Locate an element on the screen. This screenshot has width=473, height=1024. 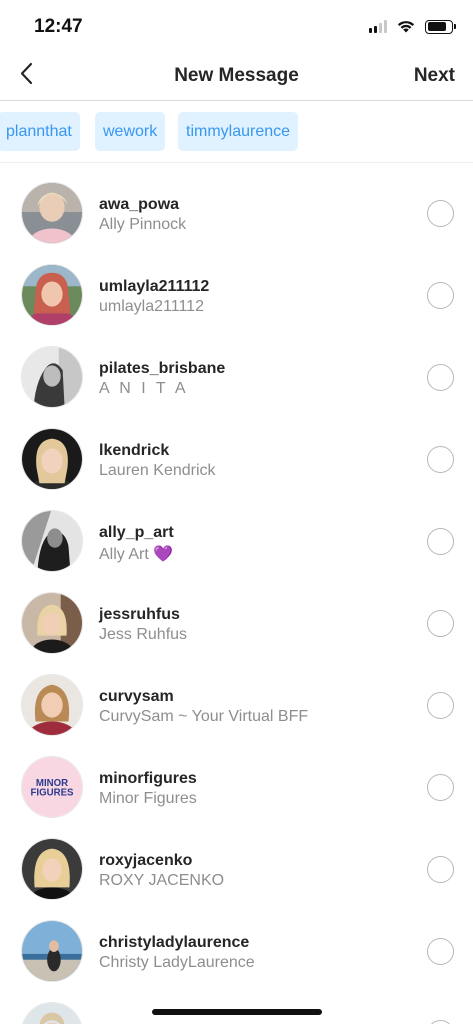
list-item: lkendrick Lauren Kendrick is located at coordinates (236, 459).